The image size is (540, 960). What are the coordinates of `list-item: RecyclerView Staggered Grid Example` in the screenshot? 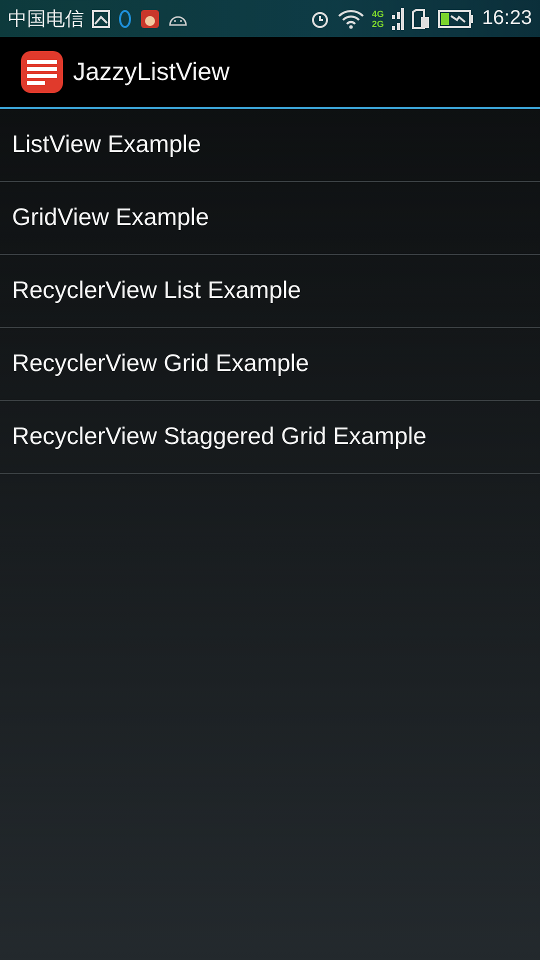 It's located at (270, 437).